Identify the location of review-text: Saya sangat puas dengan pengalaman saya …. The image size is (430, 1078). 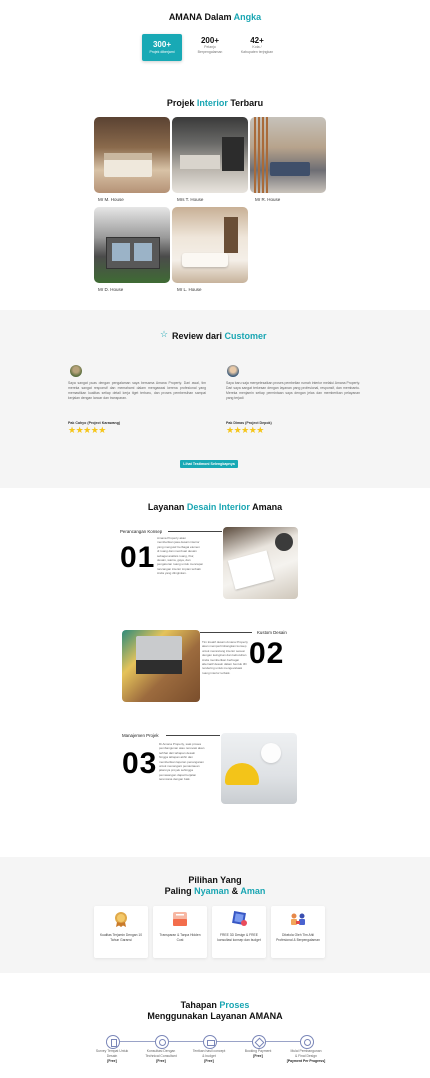
(137, 390).